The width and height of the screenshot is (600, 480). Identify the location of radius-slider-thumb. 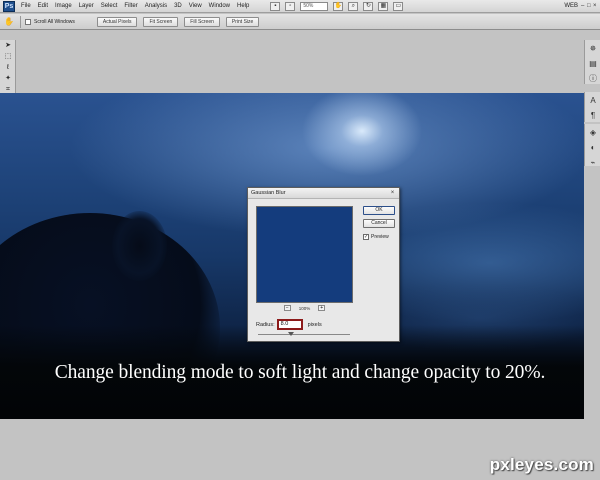
(291, 334).